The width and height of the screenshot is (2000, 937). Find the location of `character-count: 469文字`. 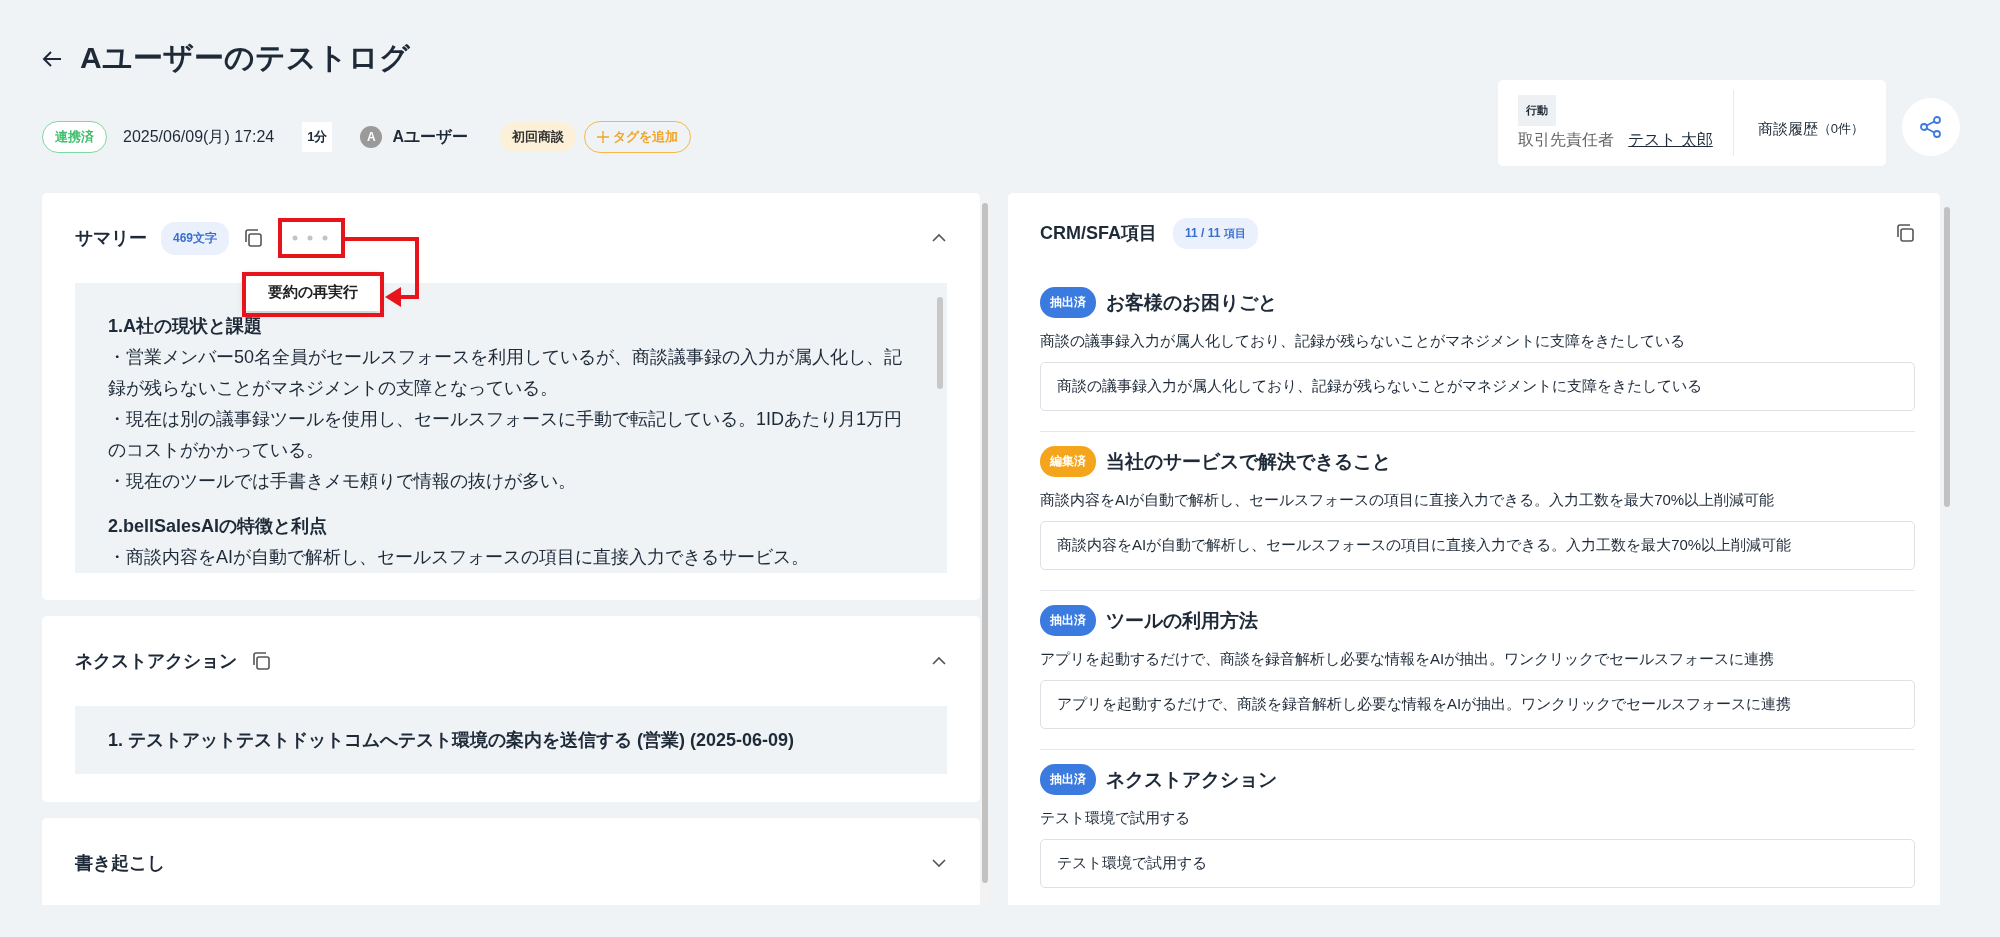

character-count: 469文字 is located at coordinates (195, 238).